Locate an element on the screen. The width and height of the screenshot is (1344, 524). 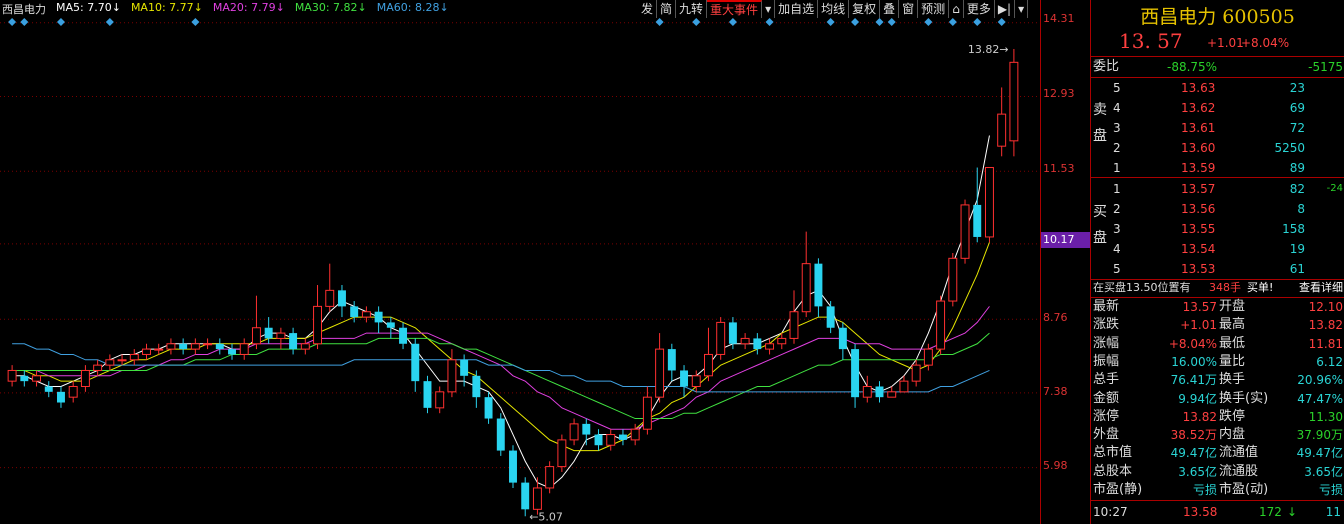
toolbar-major-events-button: 重大事件 is located at coordinates (735, 9).